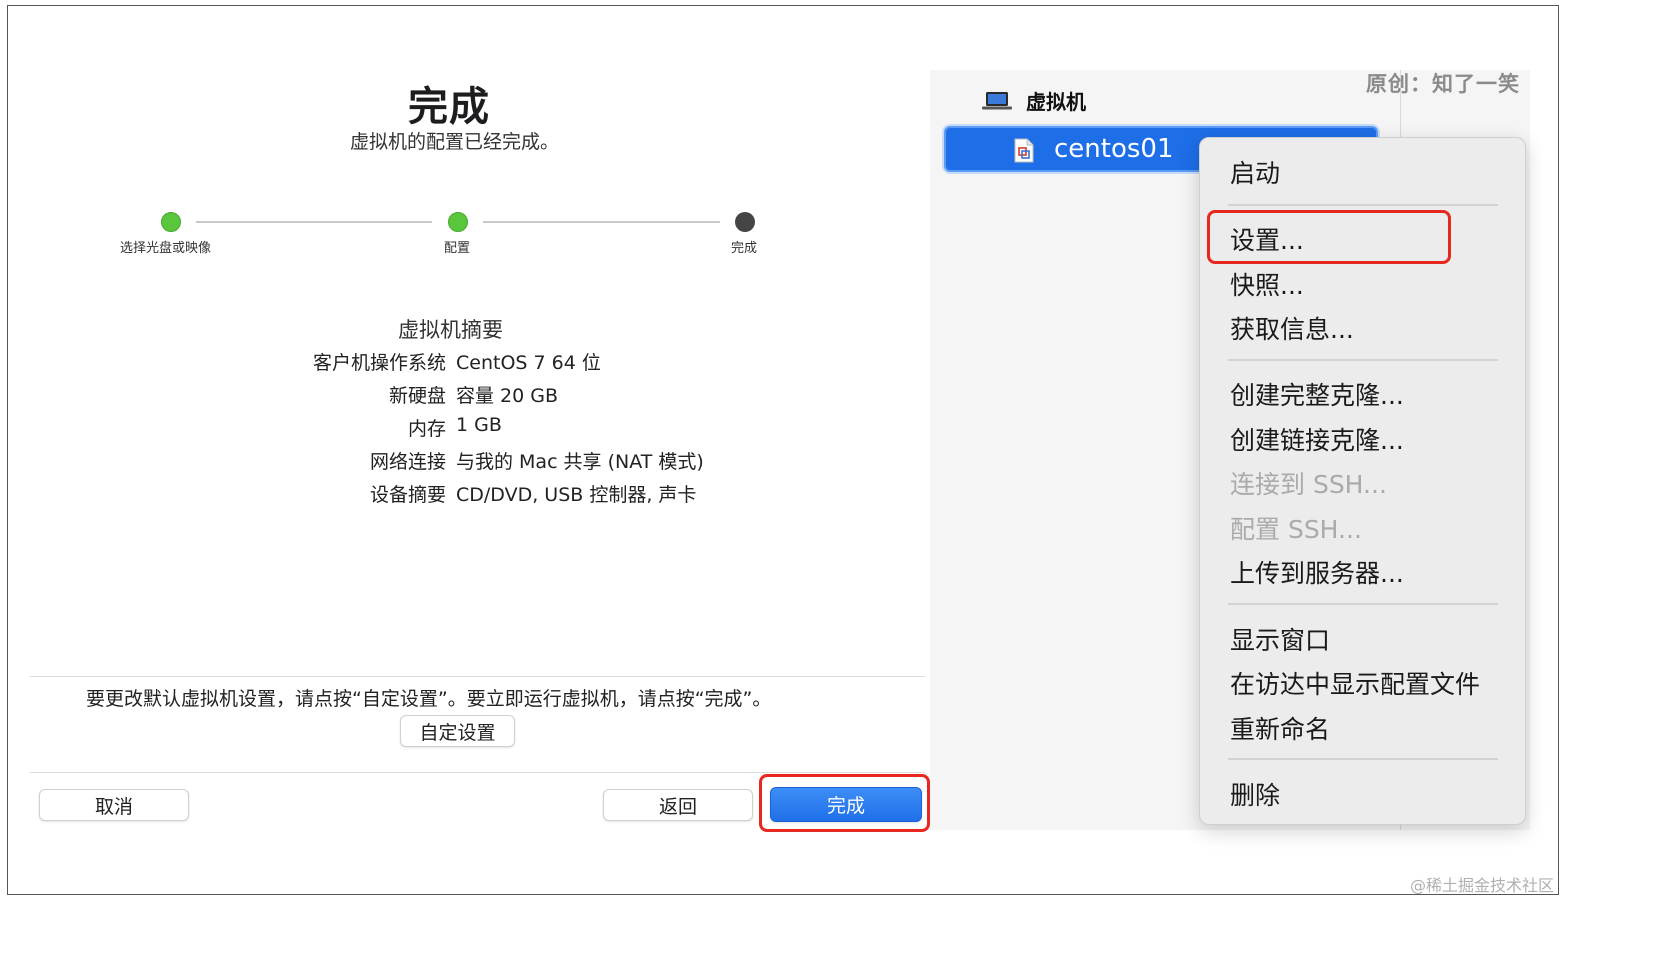 Image resolution: width=1664 pixels, height=954 pixels. I want to click on step-2-label: 配置, so click(457, 248).